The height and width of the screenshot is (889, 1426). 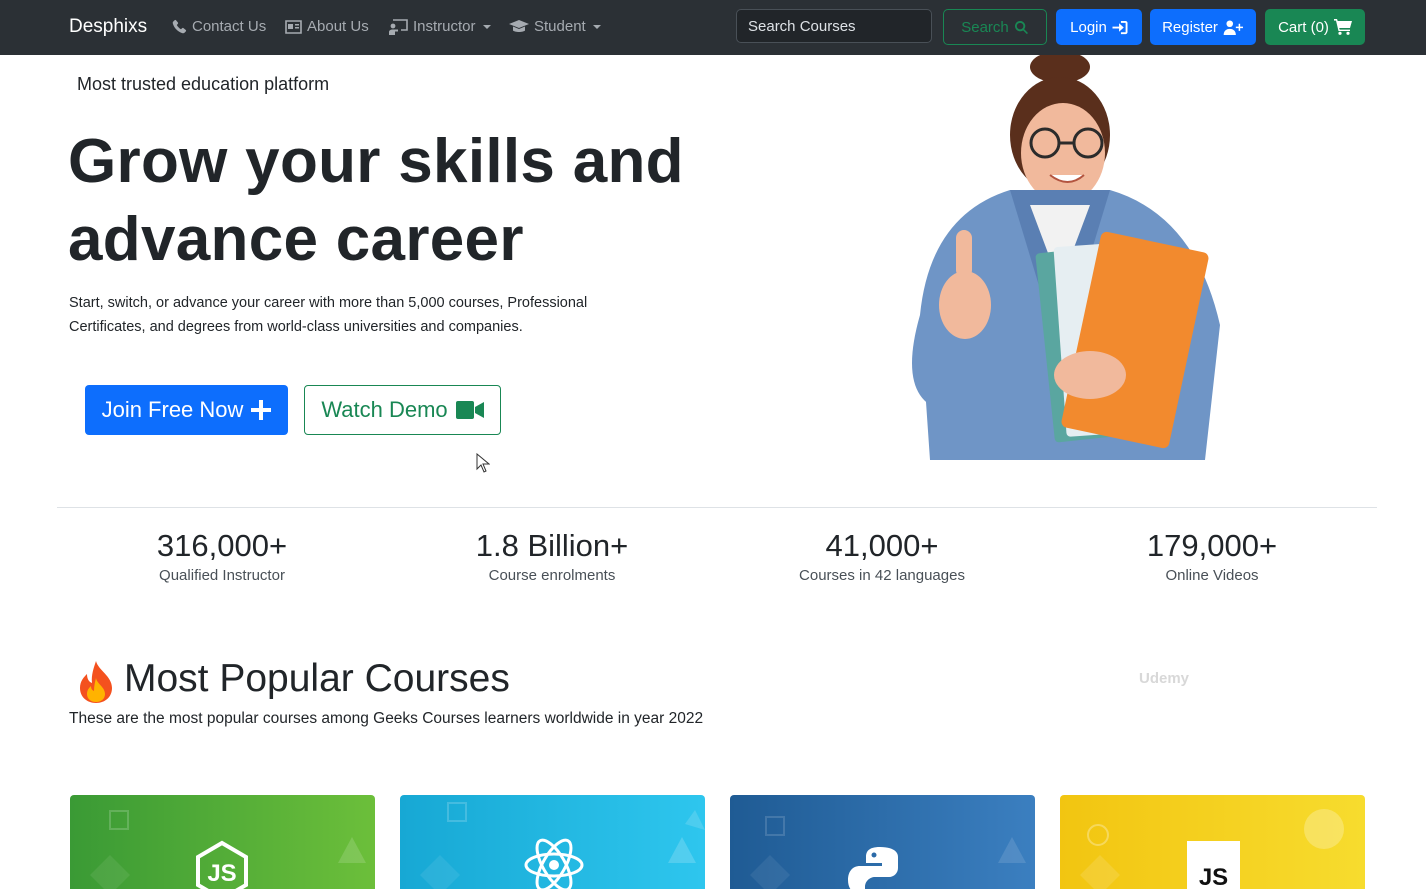 I want to click on stat-label: Qualified Instructor, so click(x=222, y=575).